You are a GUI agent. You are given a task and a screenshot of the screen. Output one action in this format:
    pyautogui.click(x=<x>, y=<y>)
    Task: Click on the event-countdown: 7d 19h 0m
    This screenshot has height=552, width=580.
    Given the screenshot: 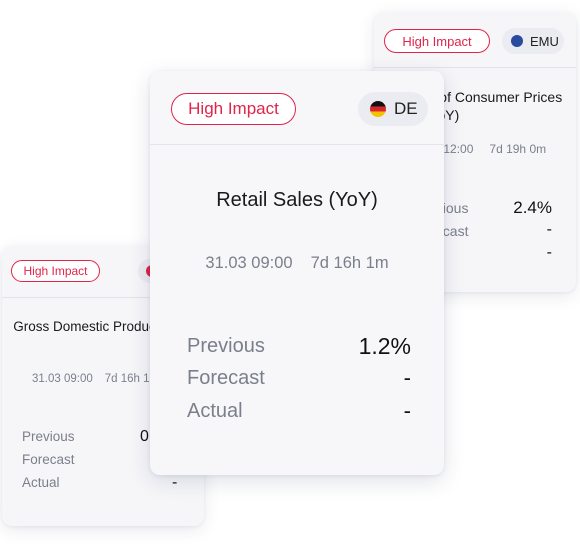 What is the action you would take?
    pyautogui.click(x=518, y=149)
    